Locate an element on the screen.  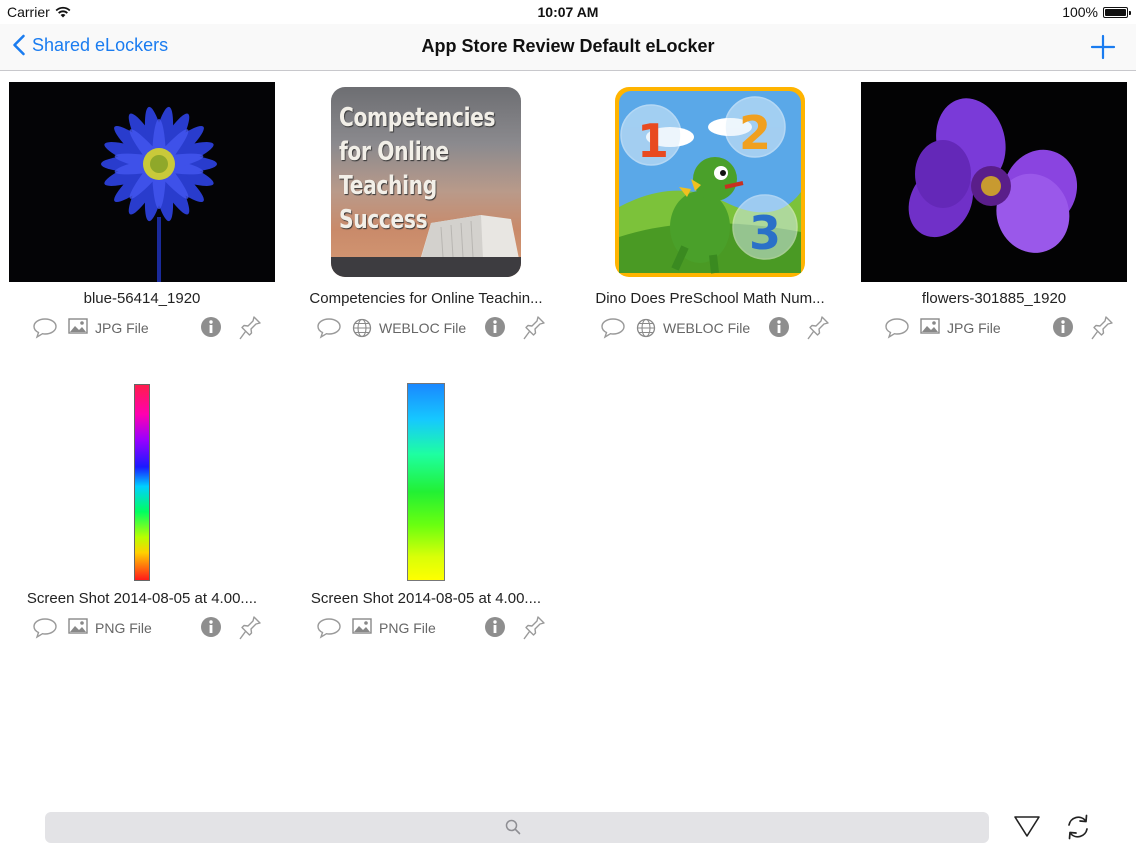
book-cover-image: Competencies for Online Teaching Success is located at coordinates (426, 182).